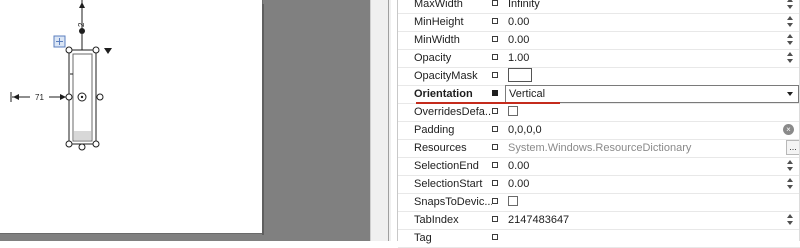 The width and height of the screenshot is (800, 248). What do you see at coordinates (538, 220) in the screenshot?
I see `property-value: 2147483647` at bounding box center [538, 220].